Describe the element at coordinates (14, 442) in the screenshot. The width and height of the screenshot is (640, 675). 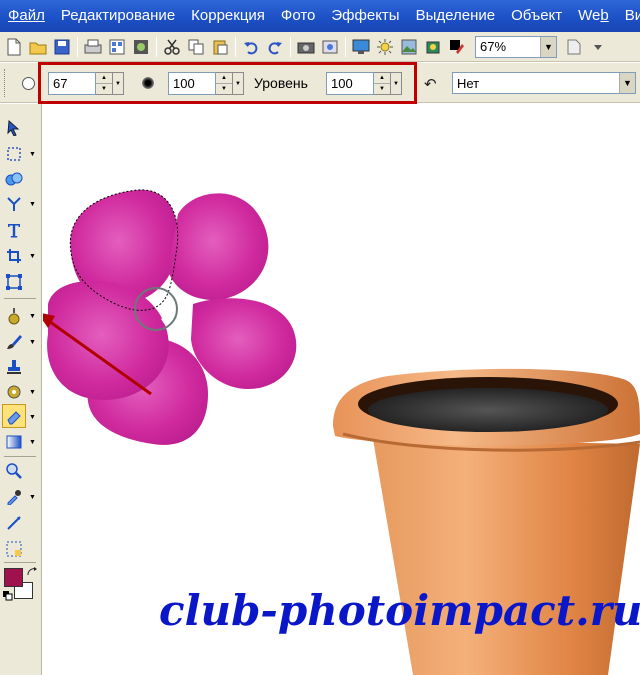
I see `fill-tool` at that location.